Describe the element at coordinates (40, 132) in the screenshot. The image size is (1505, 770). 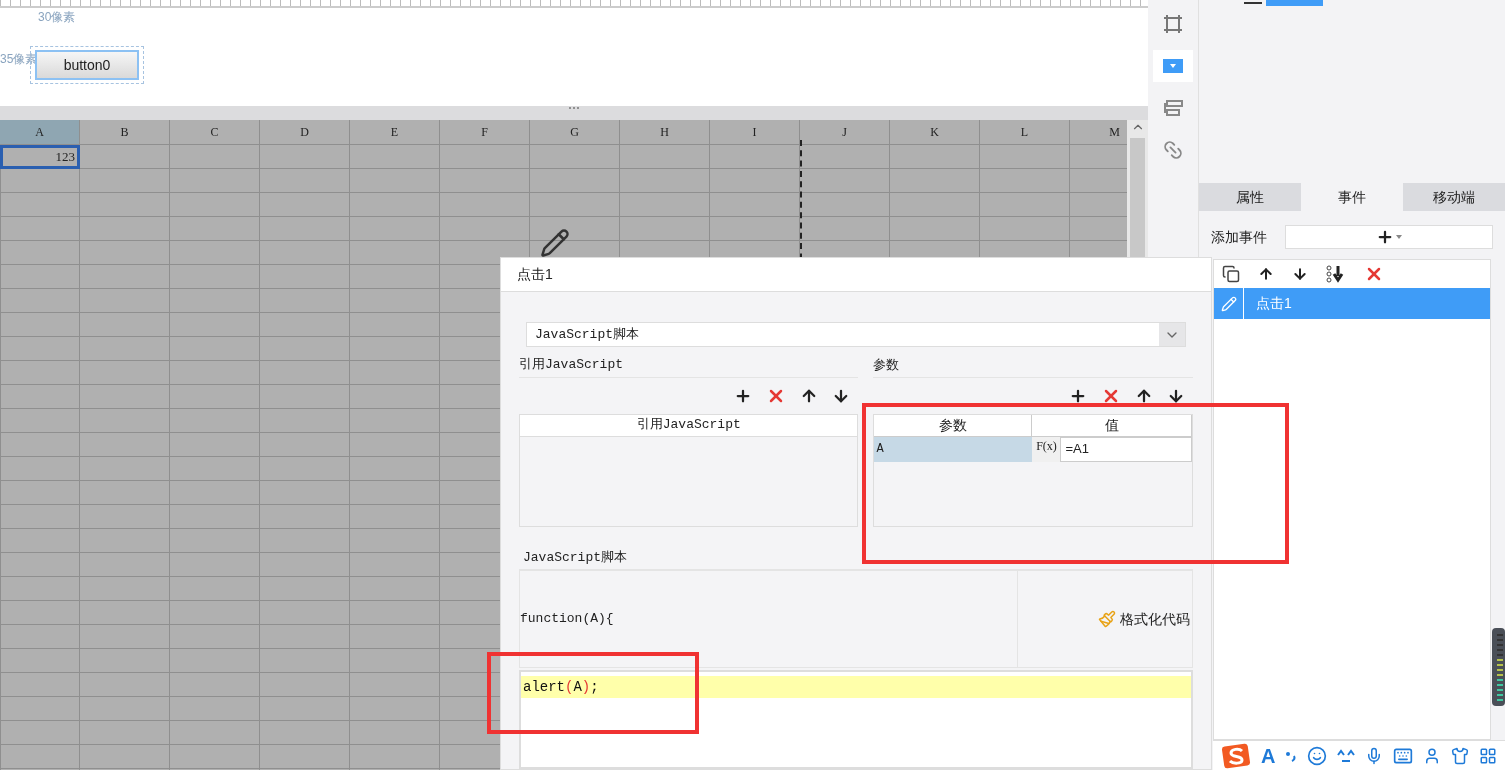
I see `column-header: A` at that location.